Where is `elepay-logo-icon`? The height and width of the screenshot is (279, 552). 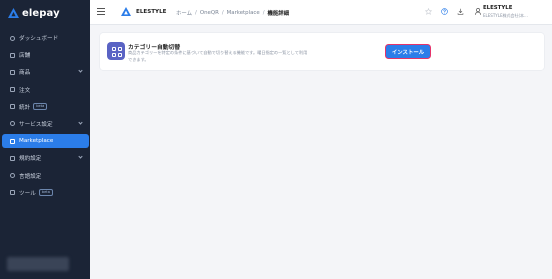 elepay-logo-icon is located at coordinates (13, 13).